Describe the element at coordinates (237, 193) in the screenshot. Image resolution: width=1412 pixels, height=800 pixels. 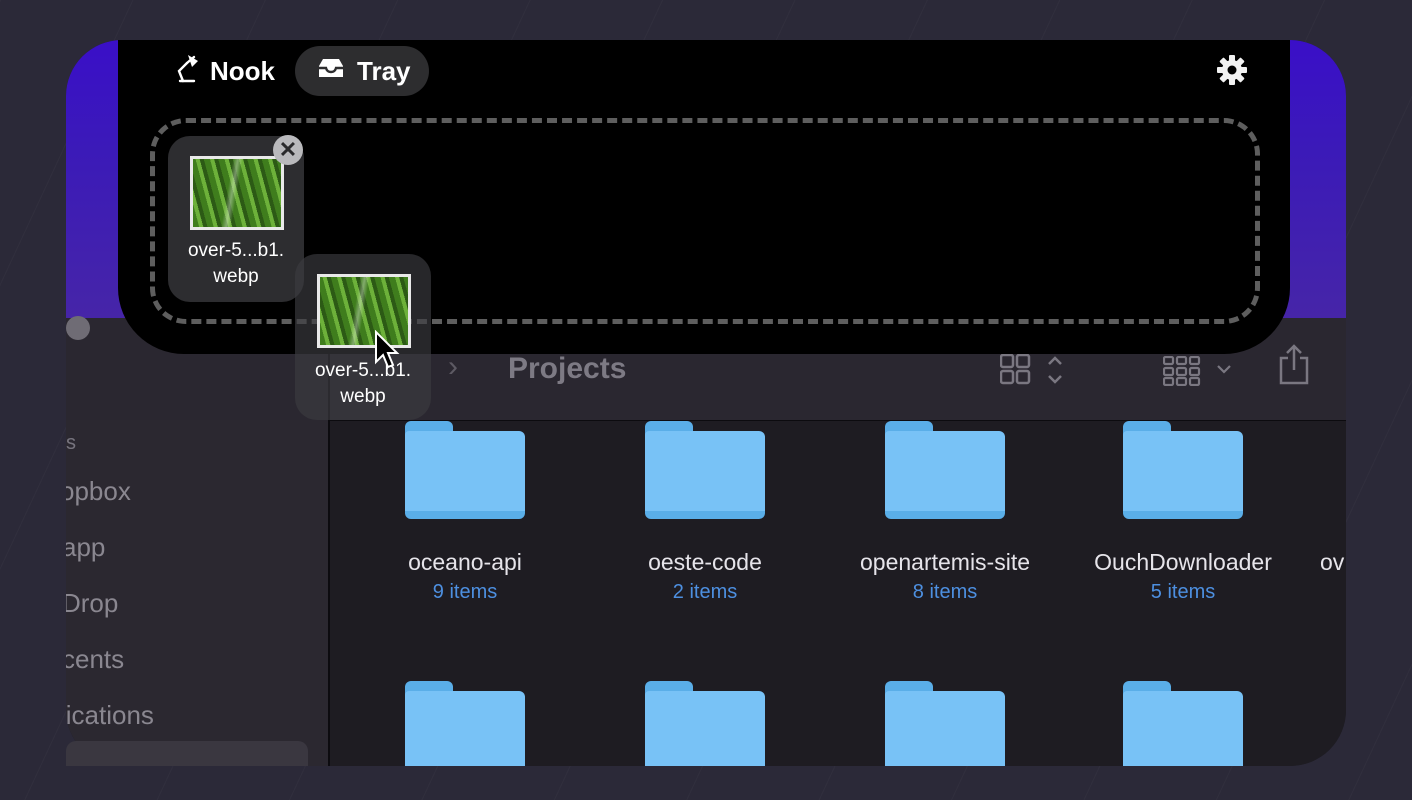
I see `image-thumbnail` at that location.